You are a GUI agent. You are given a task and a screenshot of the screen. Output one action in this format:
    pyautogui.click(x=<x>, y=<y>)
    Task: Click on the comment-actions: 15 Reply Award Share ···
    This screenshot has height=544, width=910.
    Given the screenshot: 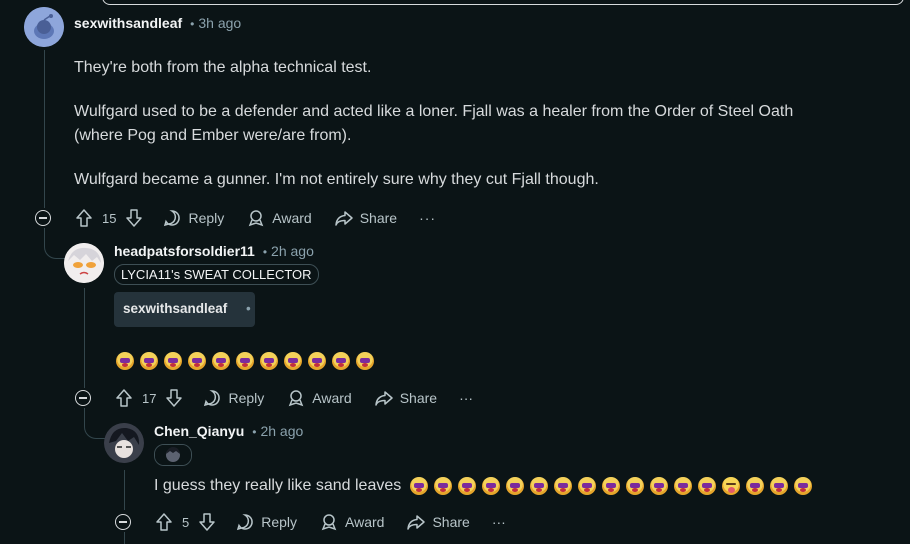 What is the action you would take?
    pyautogui.click(x=266, y=218)
    